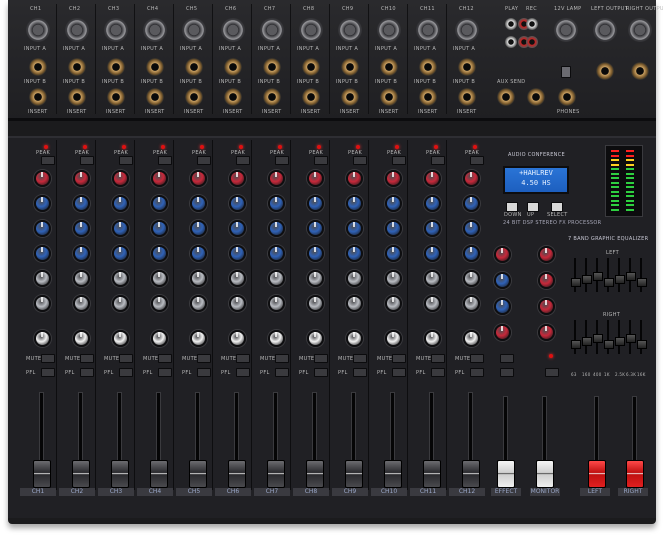 This screenshot has height=535, width=663. I want to click on effect-up-button, so click(533, 207).